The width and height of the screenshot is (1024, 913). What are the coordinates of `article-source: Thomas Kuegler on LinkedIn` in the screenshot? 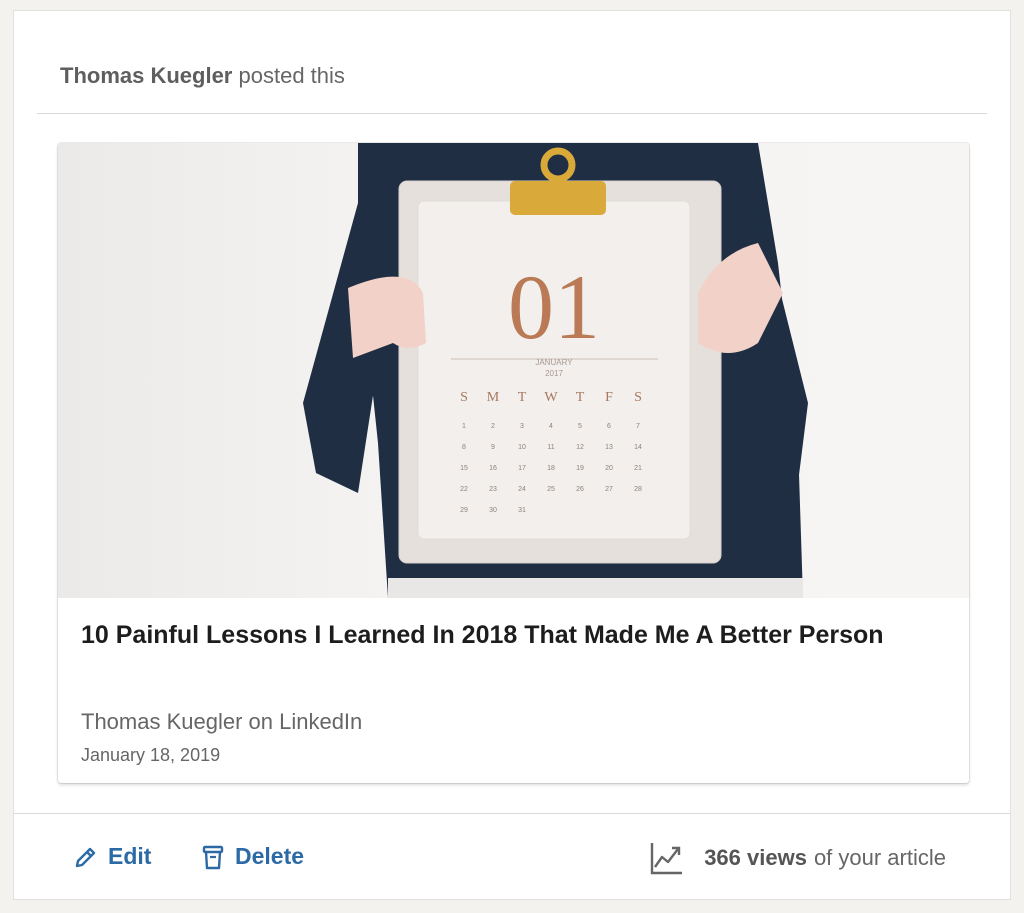 It's located at (222, 721).